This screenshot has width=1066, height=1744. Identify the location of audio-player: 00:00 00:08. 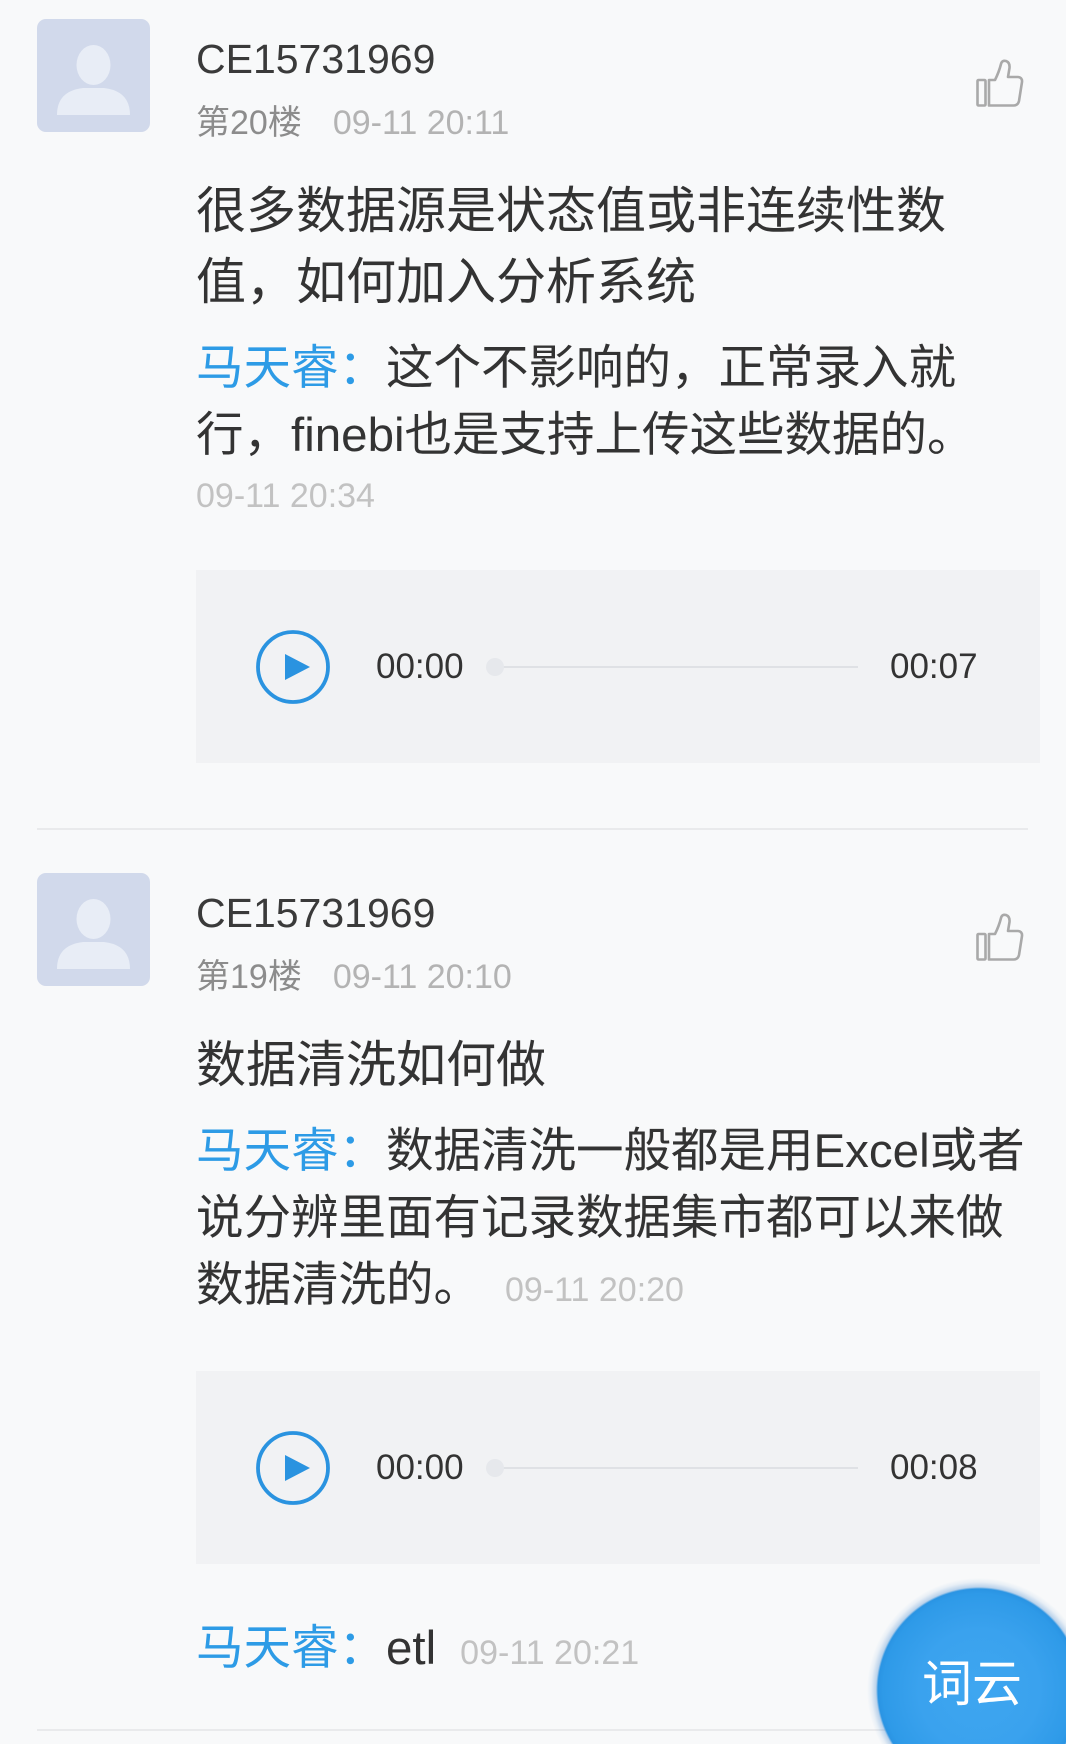
(618, 1467).